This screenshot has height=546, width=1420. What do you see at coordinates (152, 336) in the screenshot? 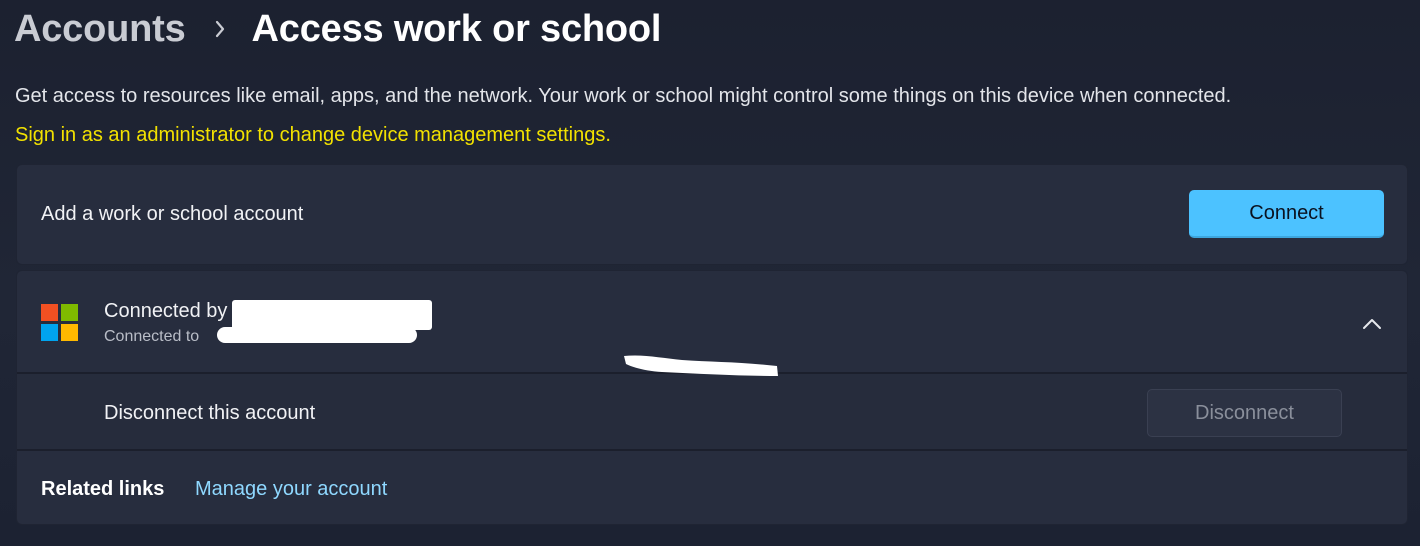
I see `connected-account-subtitle: Connected to` at bounding box center [152, 336].